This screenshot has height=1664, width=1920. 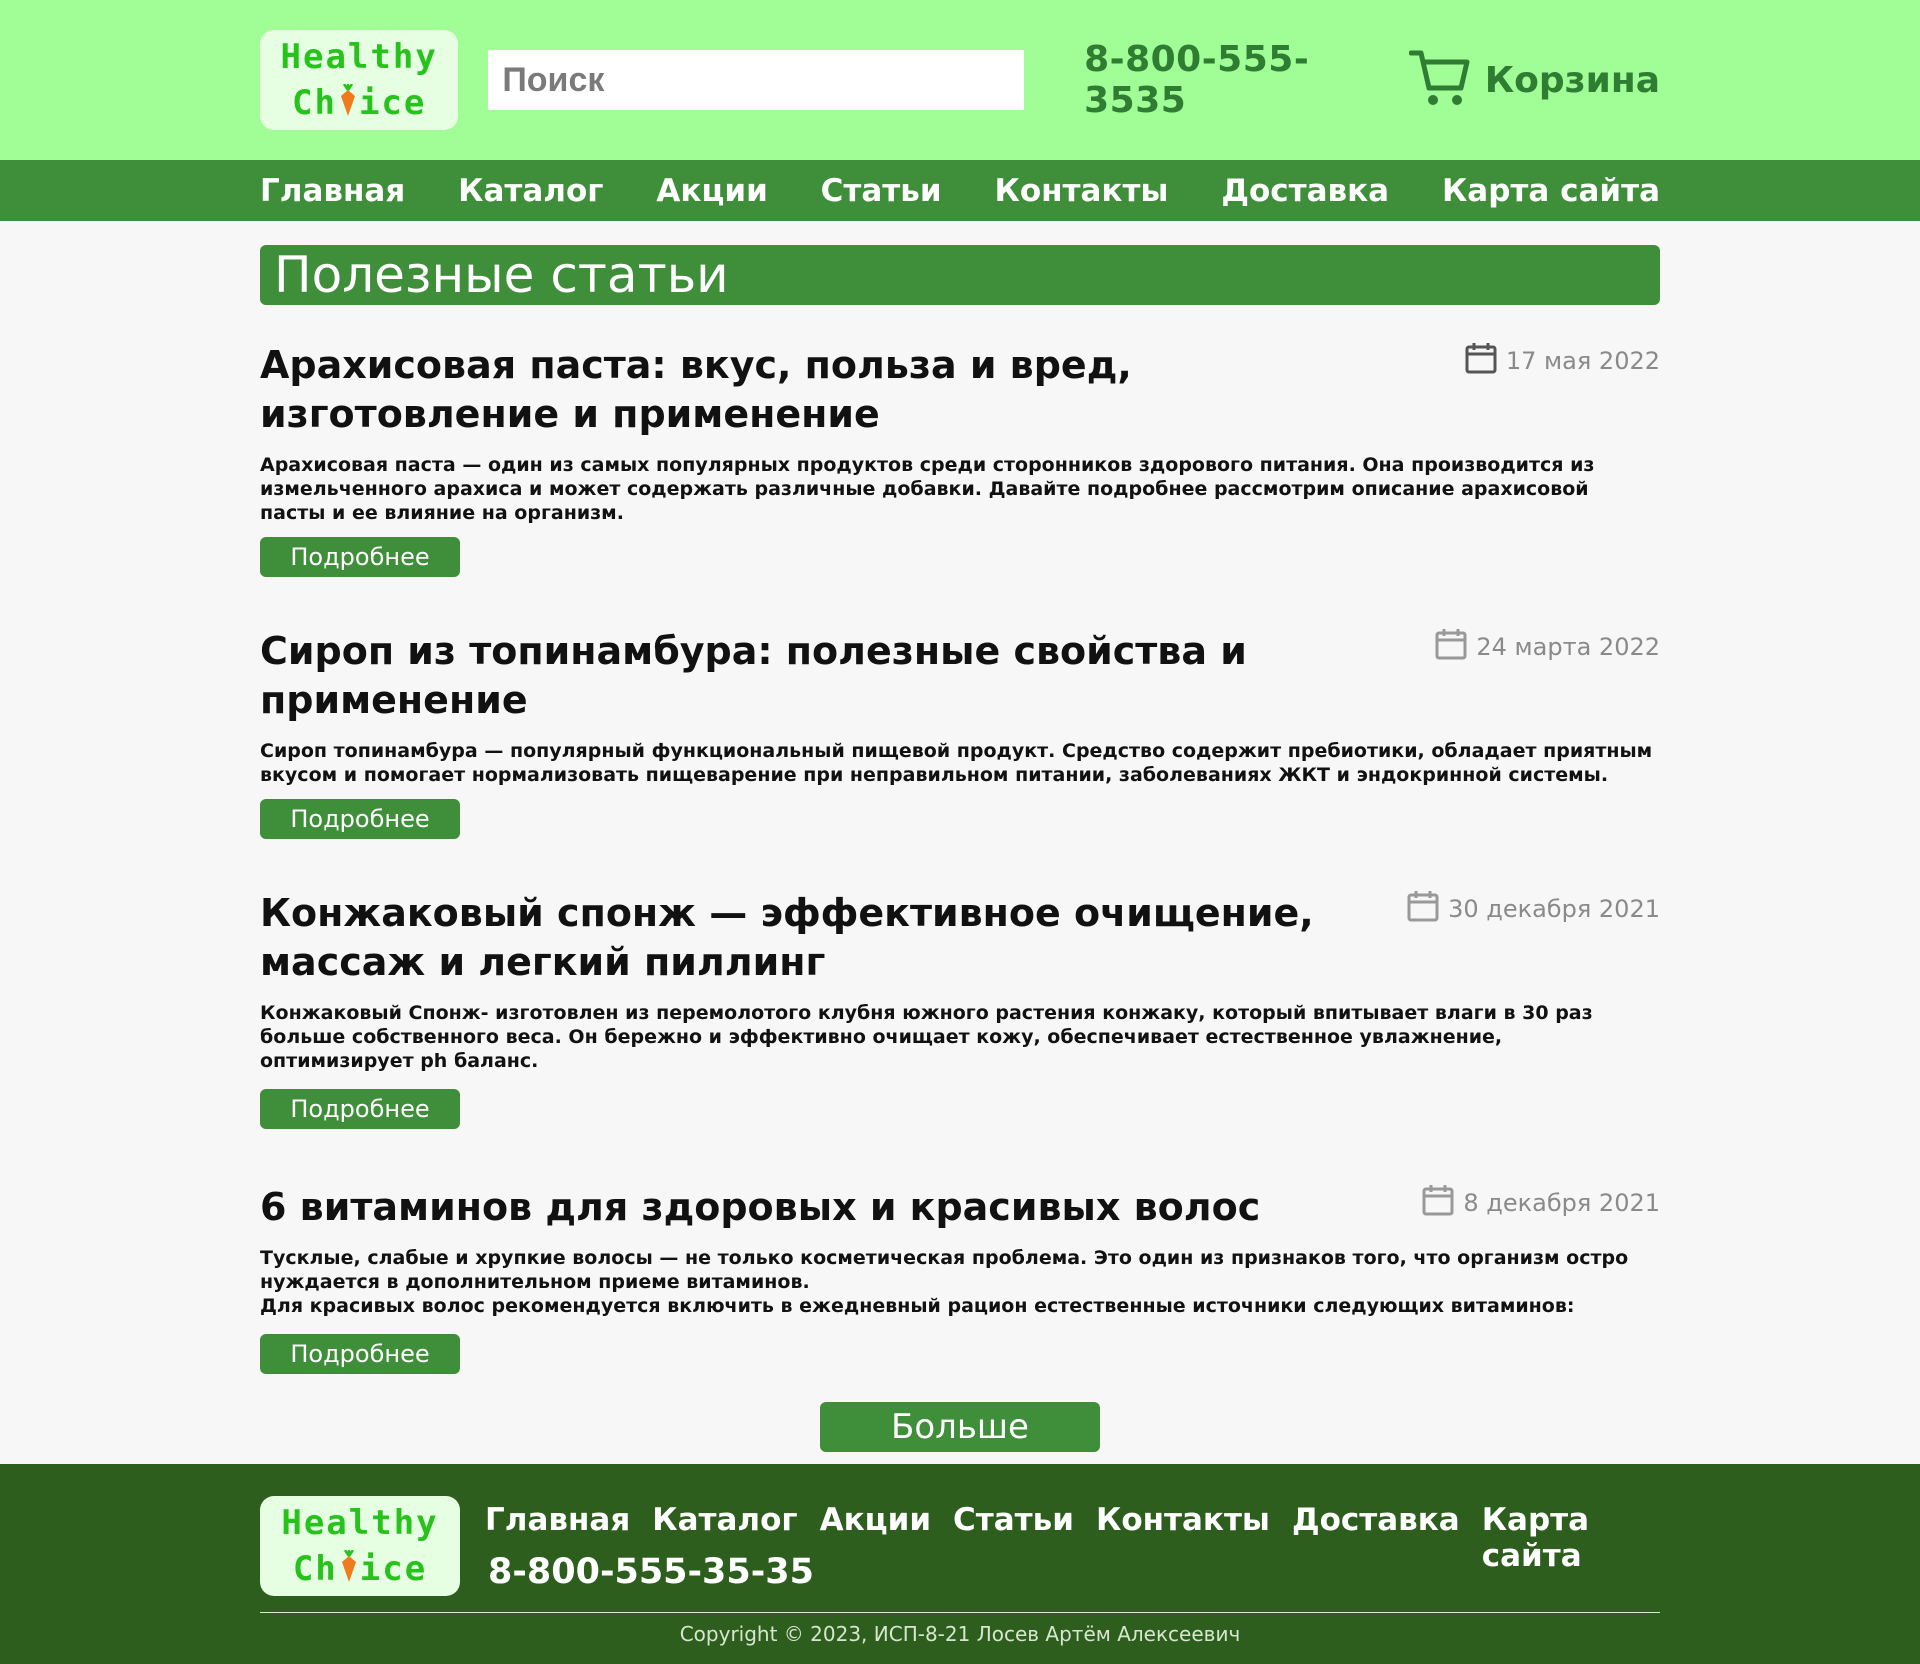 What do you see at coordinates (1305, 191) in the screenshot?
I see `nav-delivery: Доставка` at bounding box center [1305, 191].